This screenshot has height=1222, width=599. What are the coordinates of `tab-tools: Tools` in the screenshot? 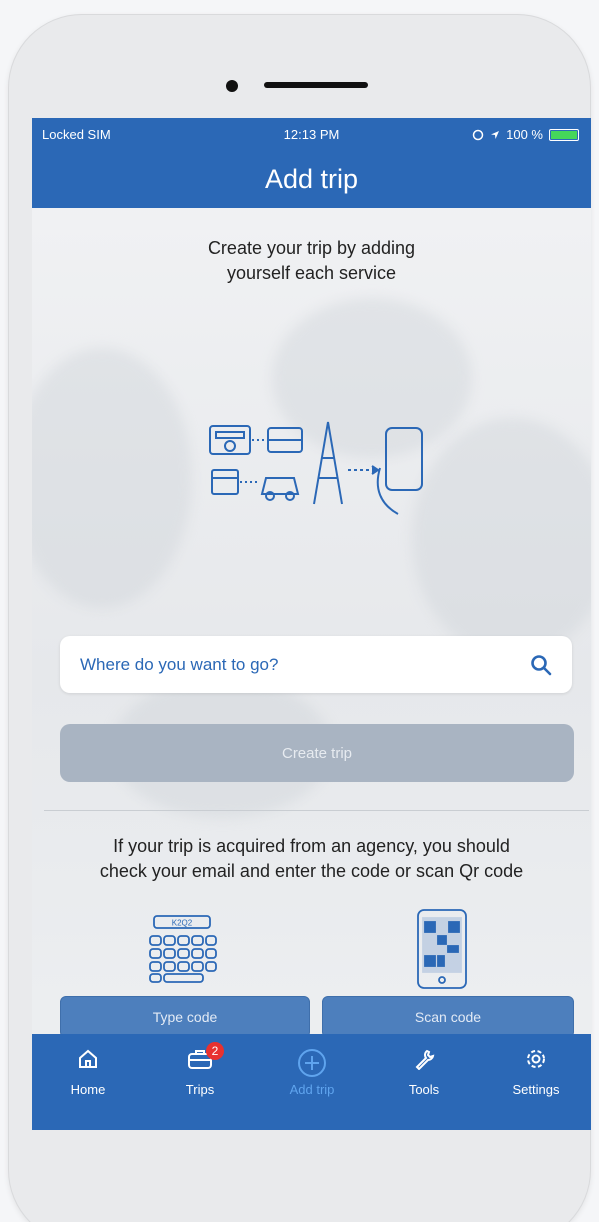 It's located at (424, 1070).